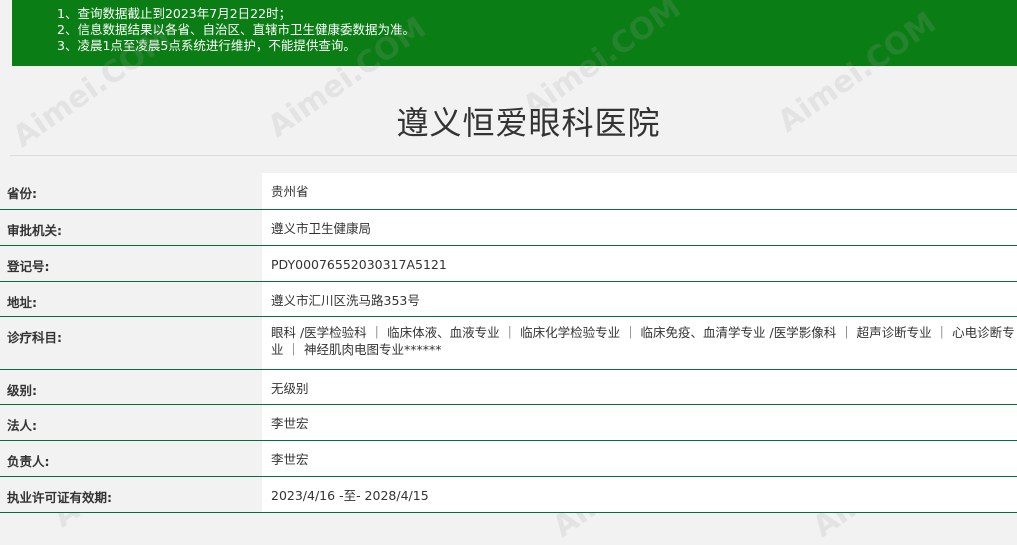 The width and height of the screenshot is (1017, 545). I want to click on page-title: 遵义恒爱眼科医院, so click(528, 123).